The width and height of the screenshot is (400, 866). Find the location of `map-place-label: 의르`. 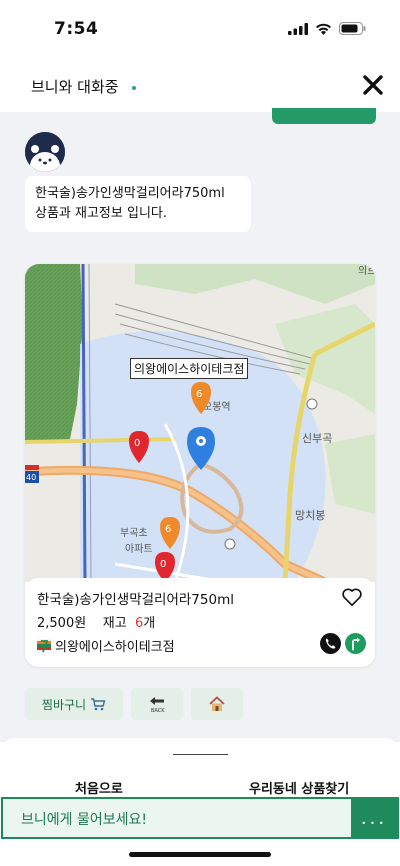

map-place-label: 의르 is located at coordinates (366, 271).